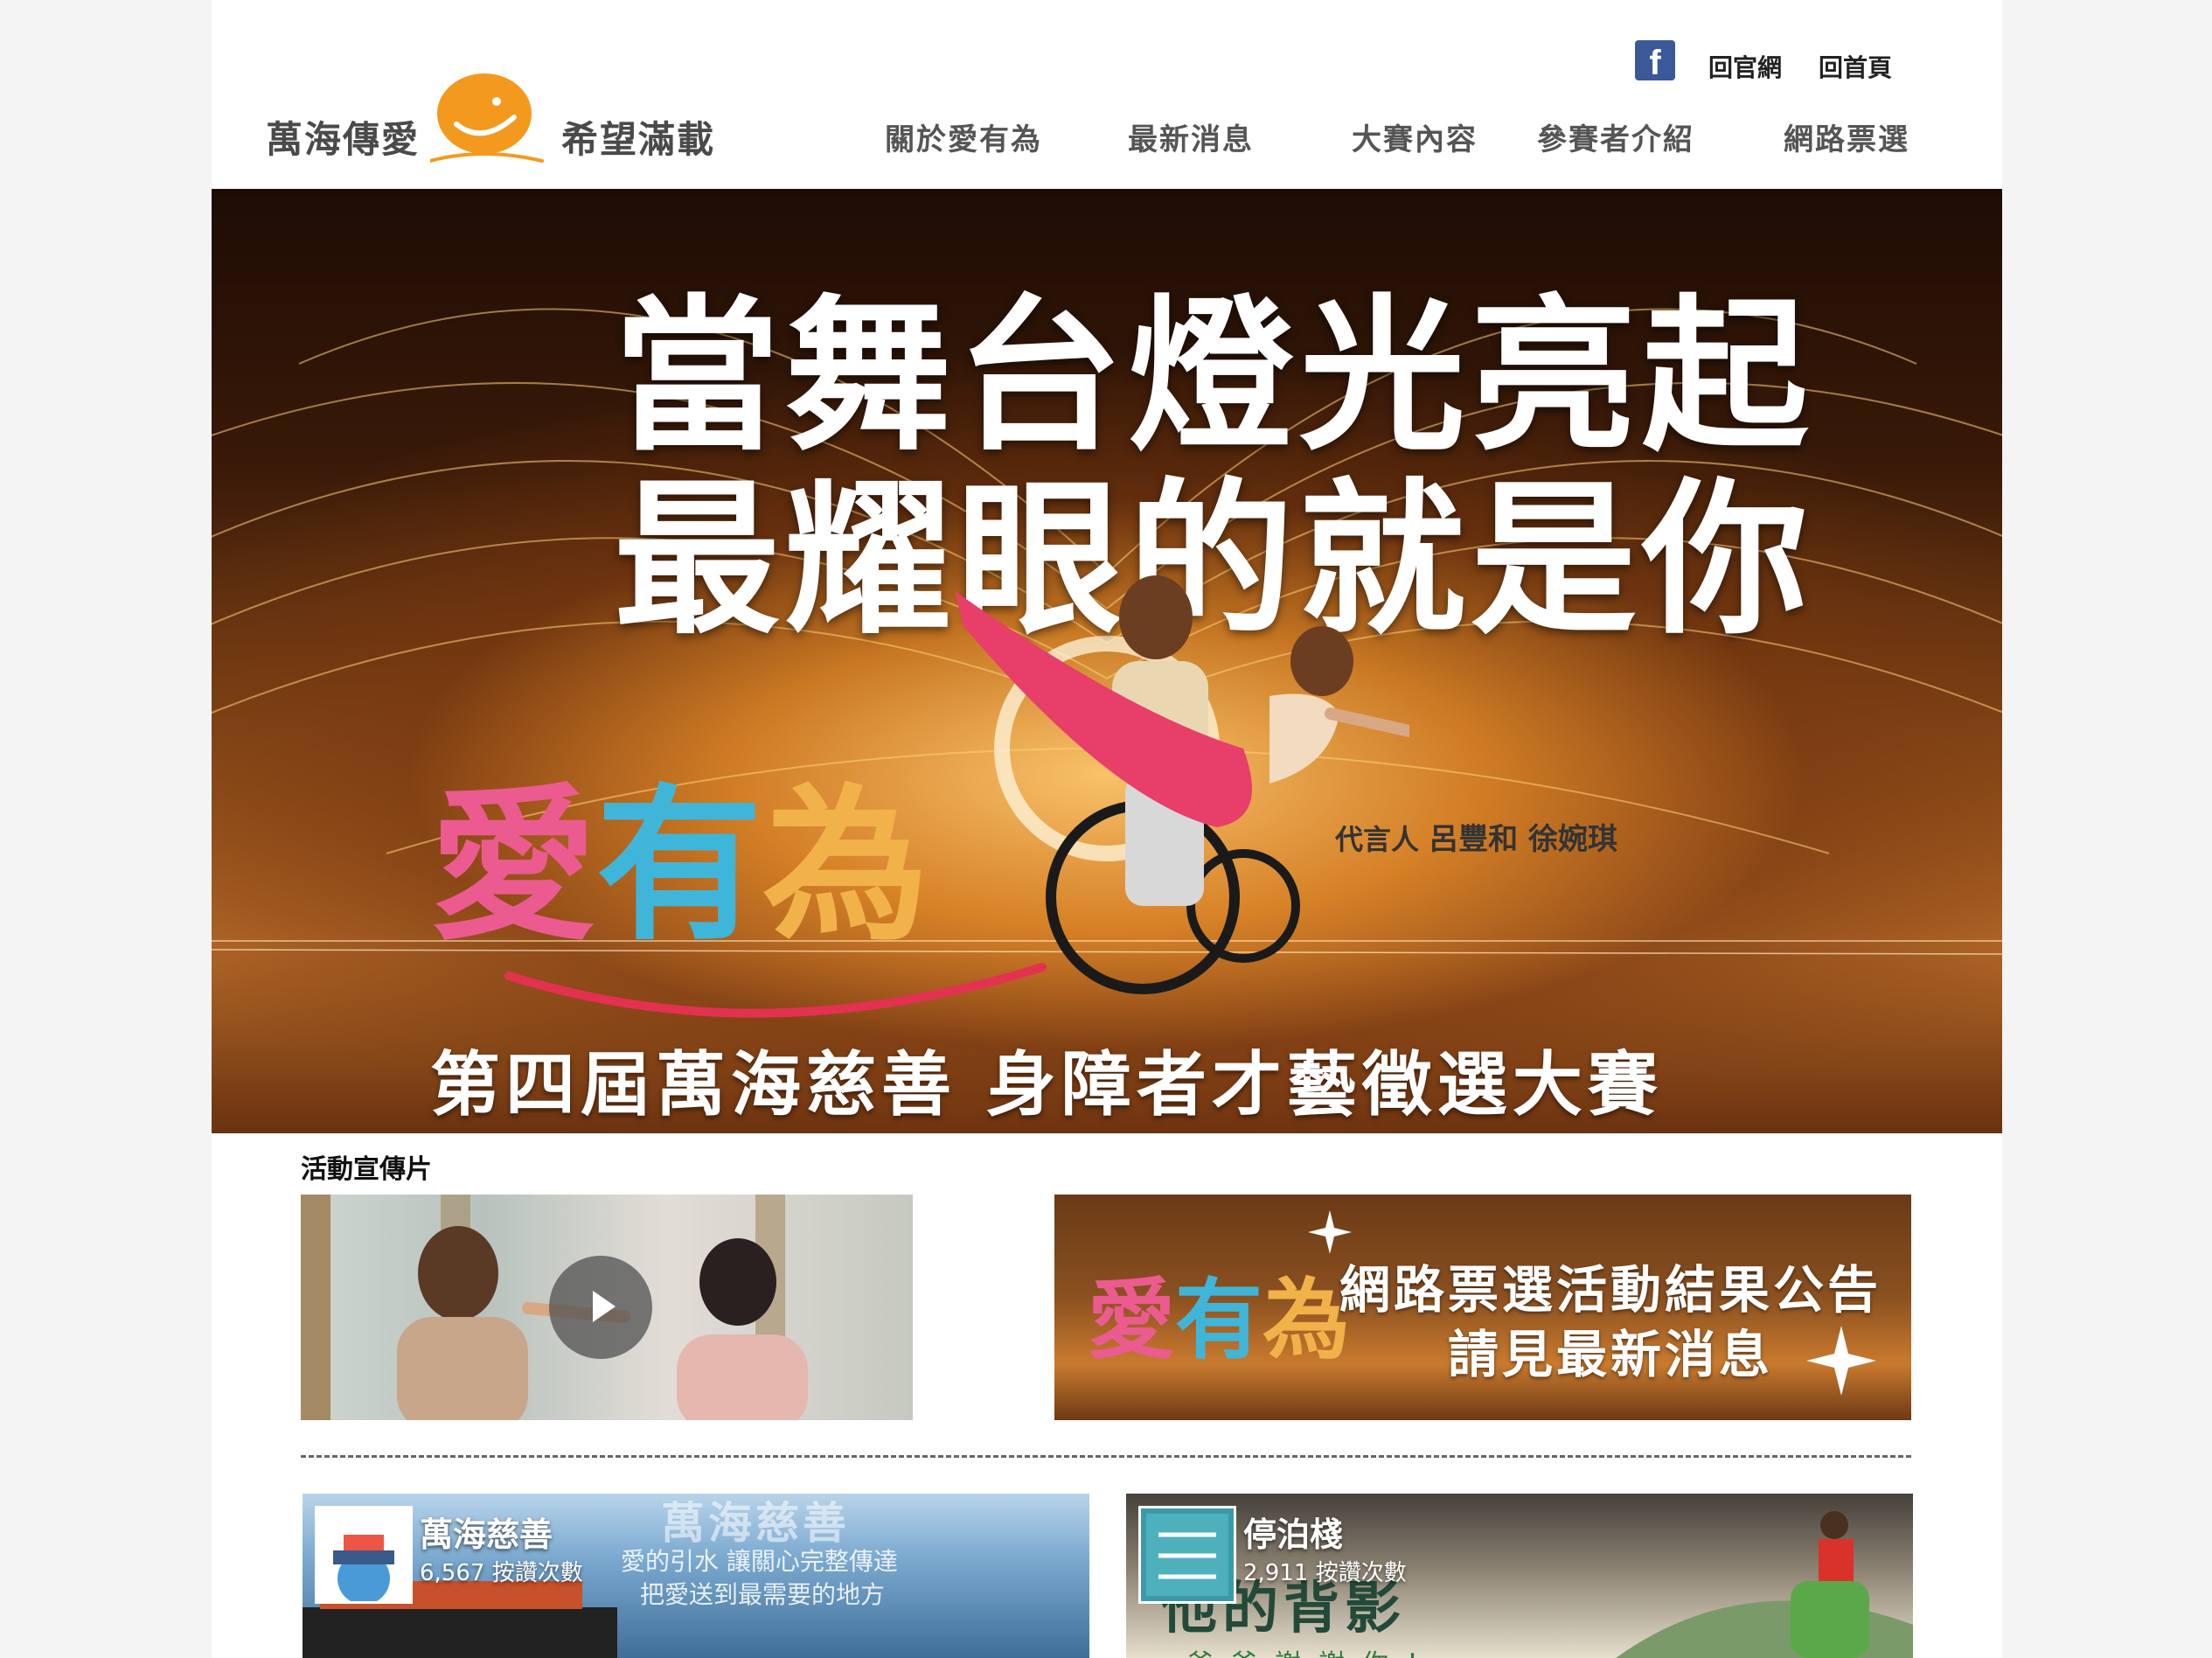  Describe the element at coordinates (487, 118) in the screenshot. I see `smiling-sun-logo-icon` at that location.